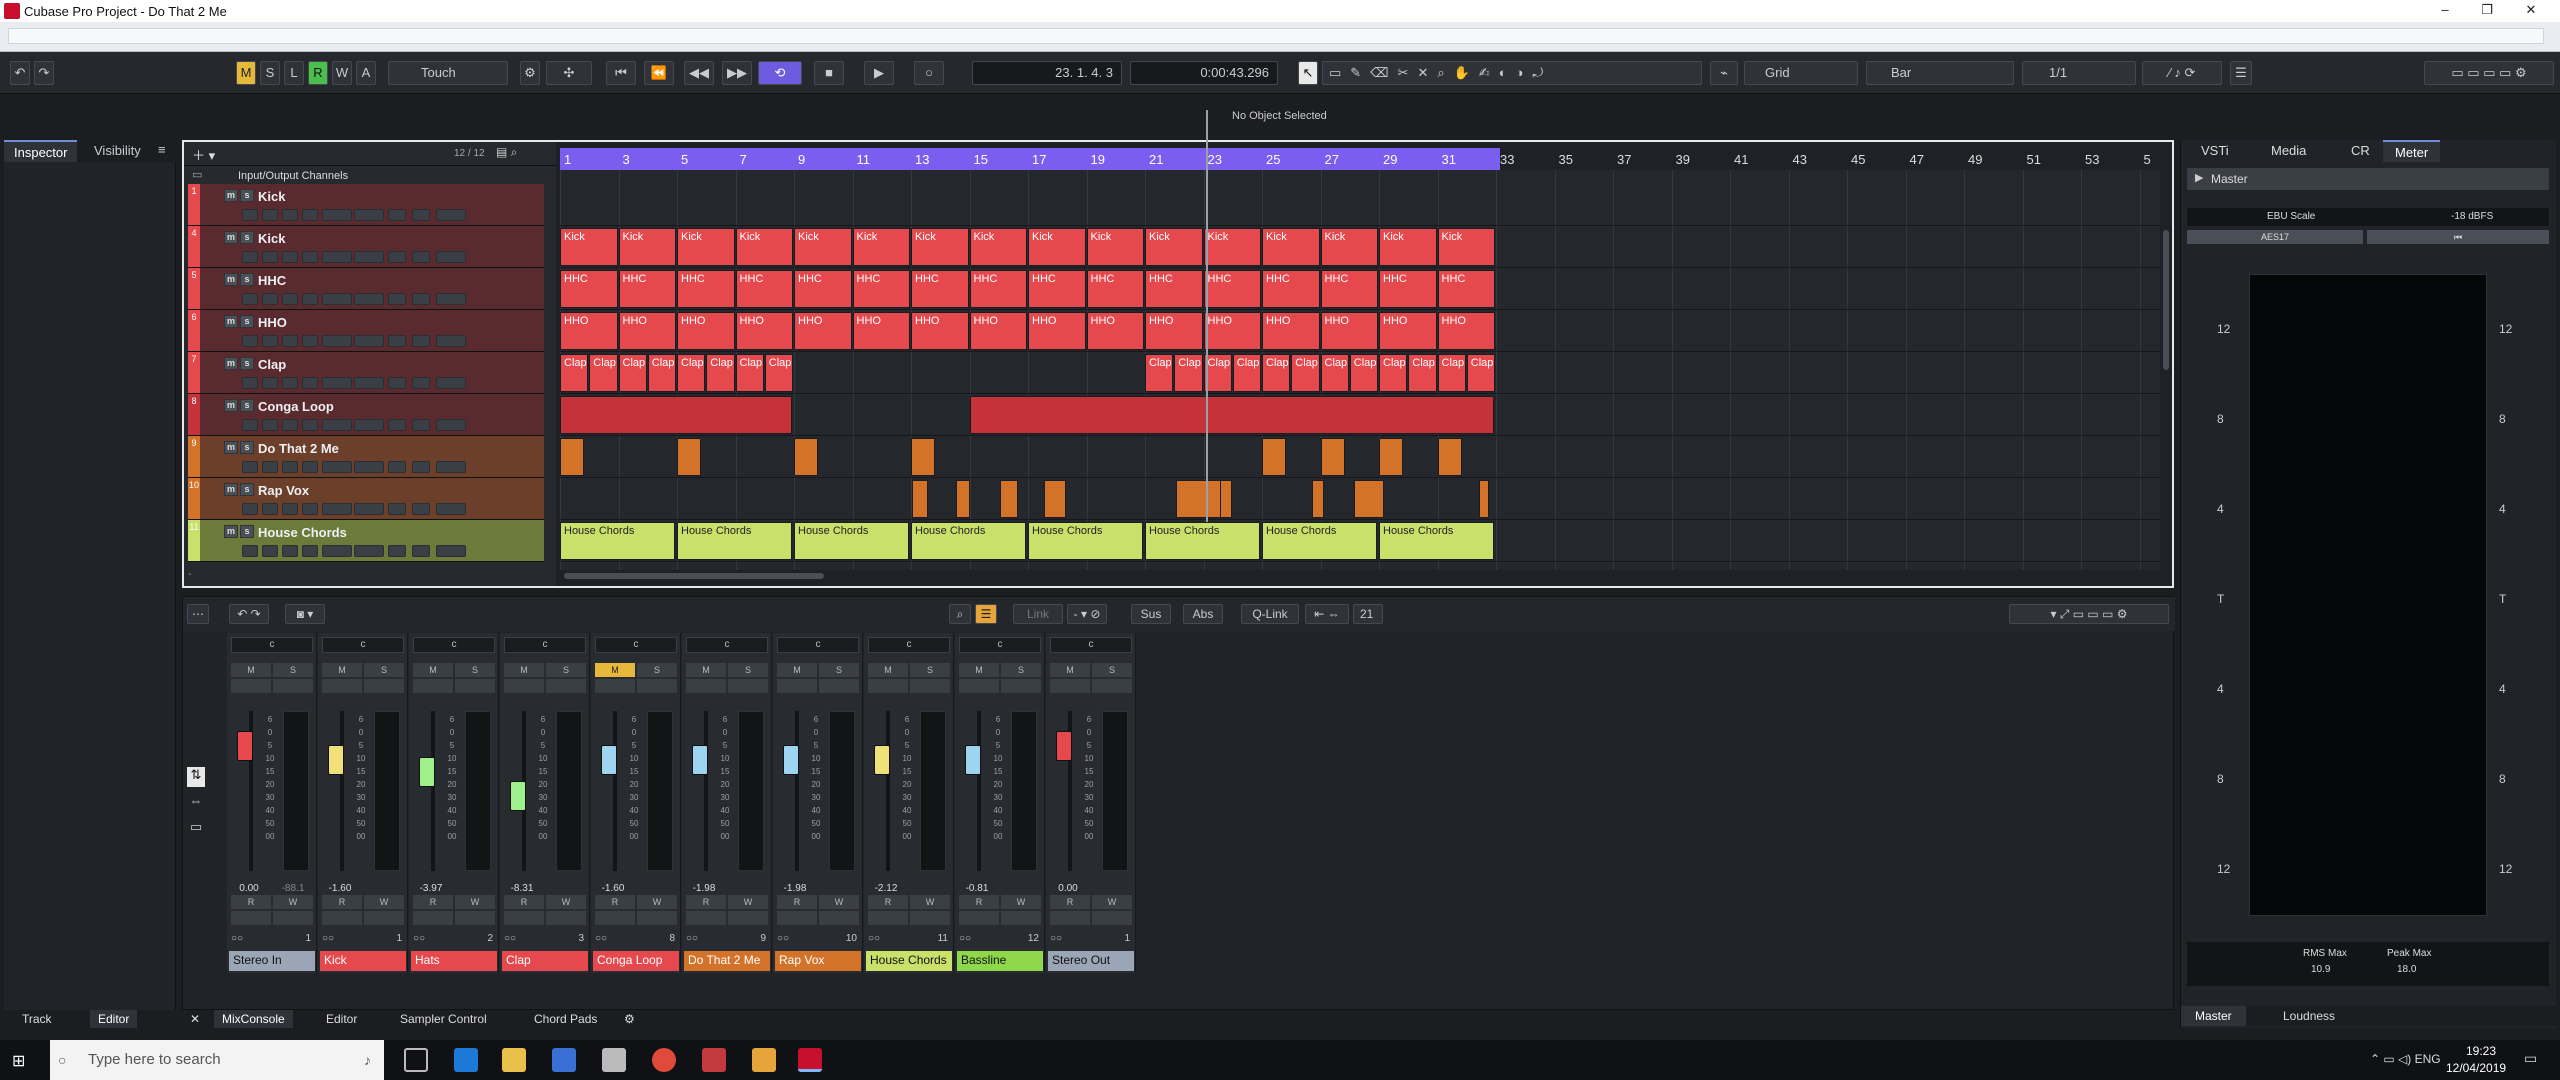  Describe the element at coordinates (253, 1019) in the screenshot. I see `tab-mixconsole: MixConsole` at that location.